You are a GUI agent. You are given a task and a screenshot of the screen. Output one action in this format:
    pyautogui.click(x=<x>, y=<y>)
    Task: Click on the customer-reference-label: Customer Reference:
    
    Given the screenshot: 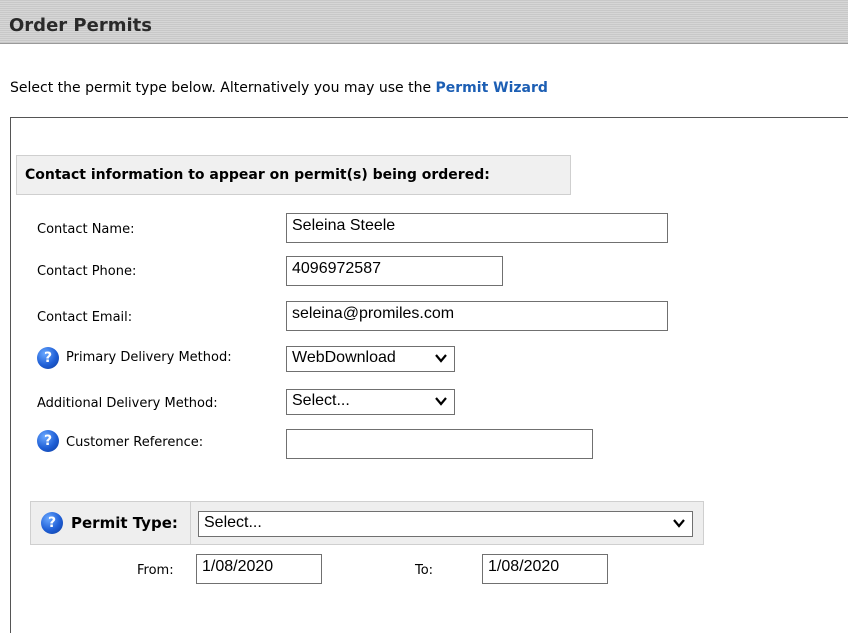 What is the action you would take?
    pyautogui.click(x=135, y=442)
    